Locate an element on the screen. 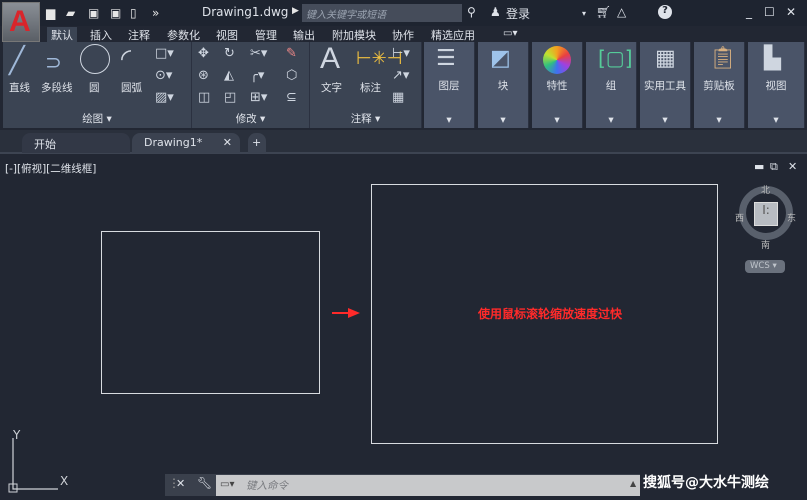 The image size is (807, 500). arc-button: 圆弧 is located at coordinates (131, 87).